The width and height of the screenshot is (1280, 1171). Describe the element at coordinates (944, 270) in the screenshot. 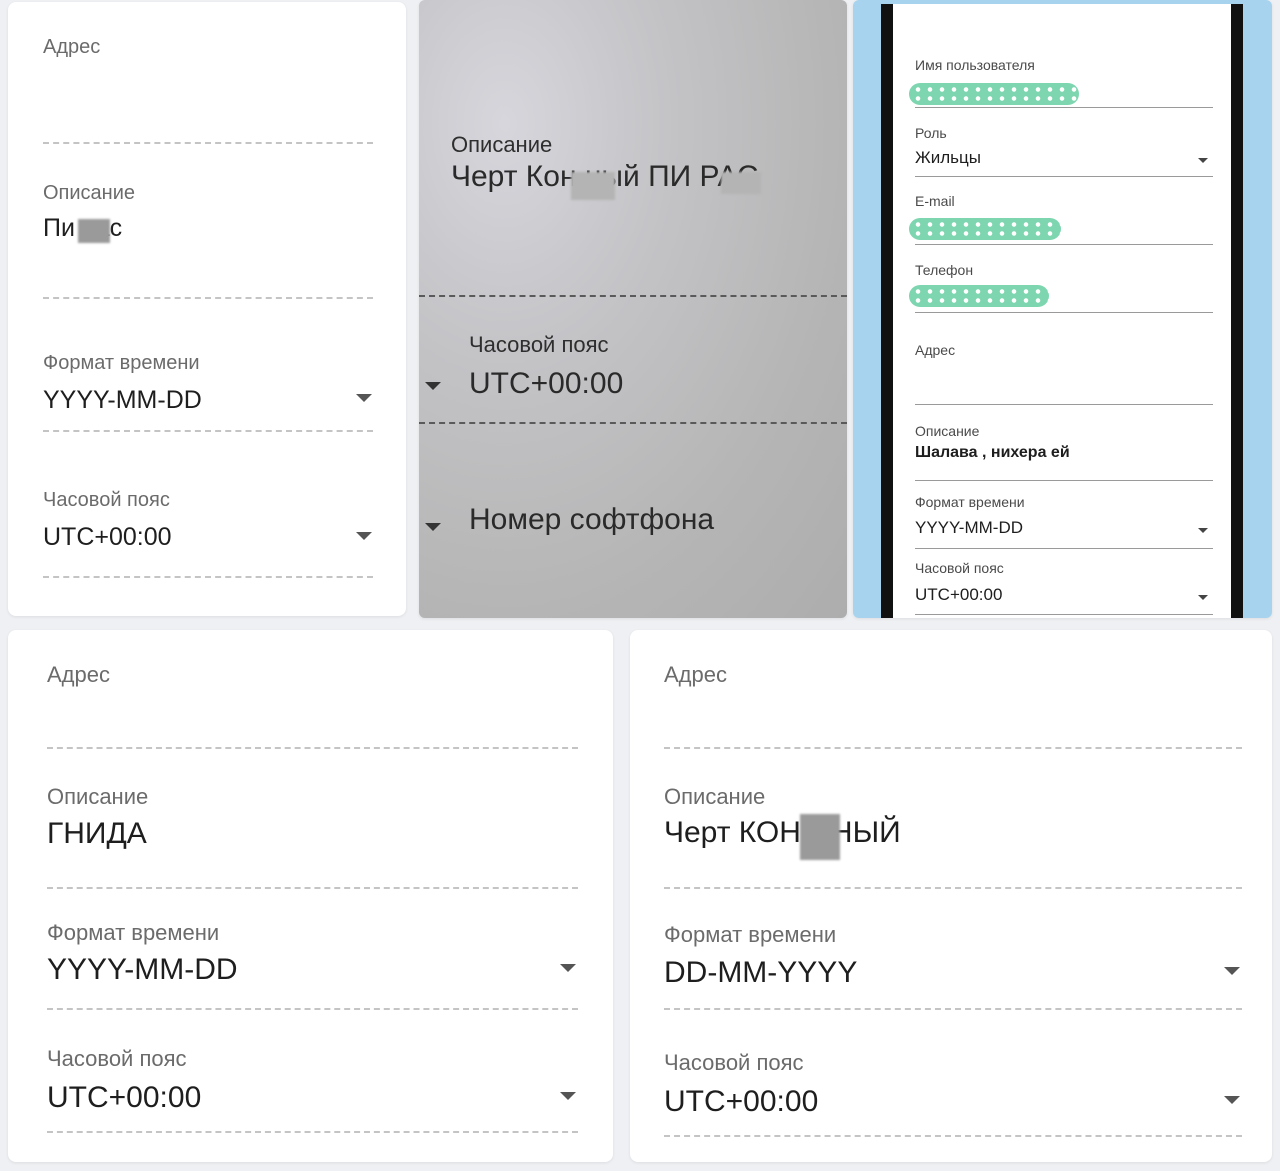

I see `phone-label: Телефон` at that location.